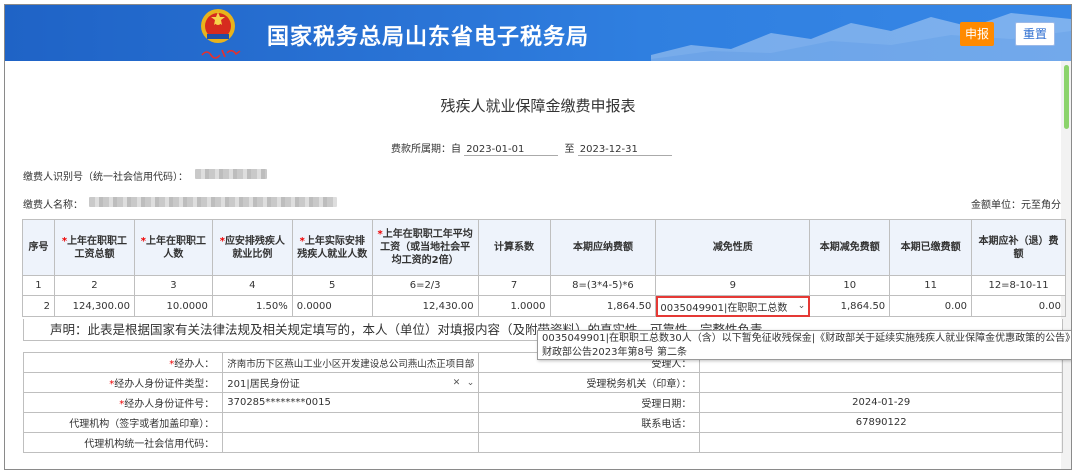 This screenshot has width=1080, height=475. I want to click on id-type-label-cell: *经办人身份证件类型：, so click(123, 382).